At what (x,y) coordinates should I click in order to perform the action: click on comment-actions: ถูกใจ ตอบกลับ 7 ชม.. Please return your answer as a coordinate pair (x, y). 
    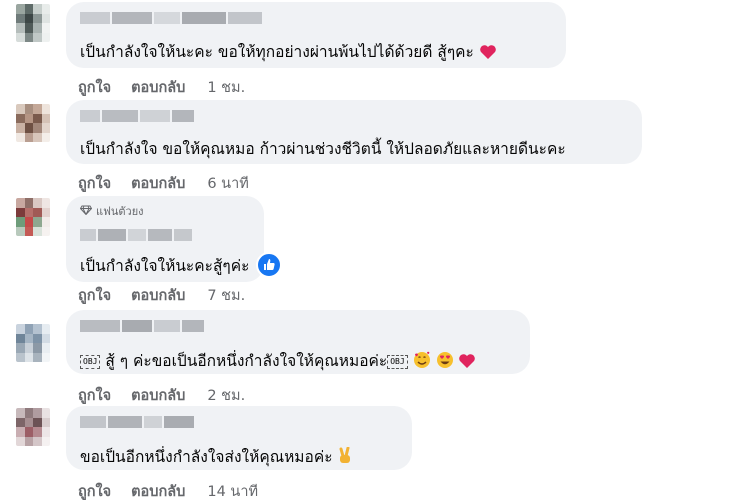
    Looking at the image, I should click on (161, 295).